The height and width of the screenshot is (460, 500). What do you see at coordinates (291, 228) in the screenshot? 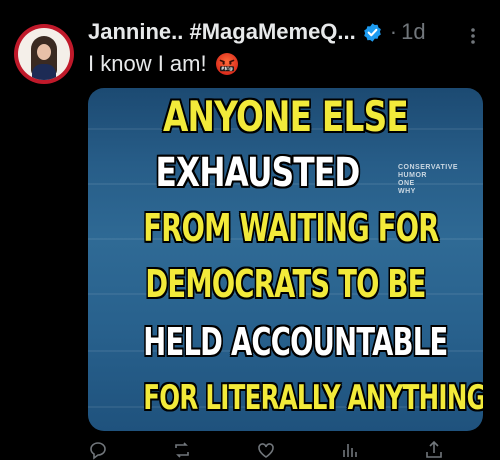
I see `meme-line-3: FROM WAITING FOR` at bounding box center [291, 228].